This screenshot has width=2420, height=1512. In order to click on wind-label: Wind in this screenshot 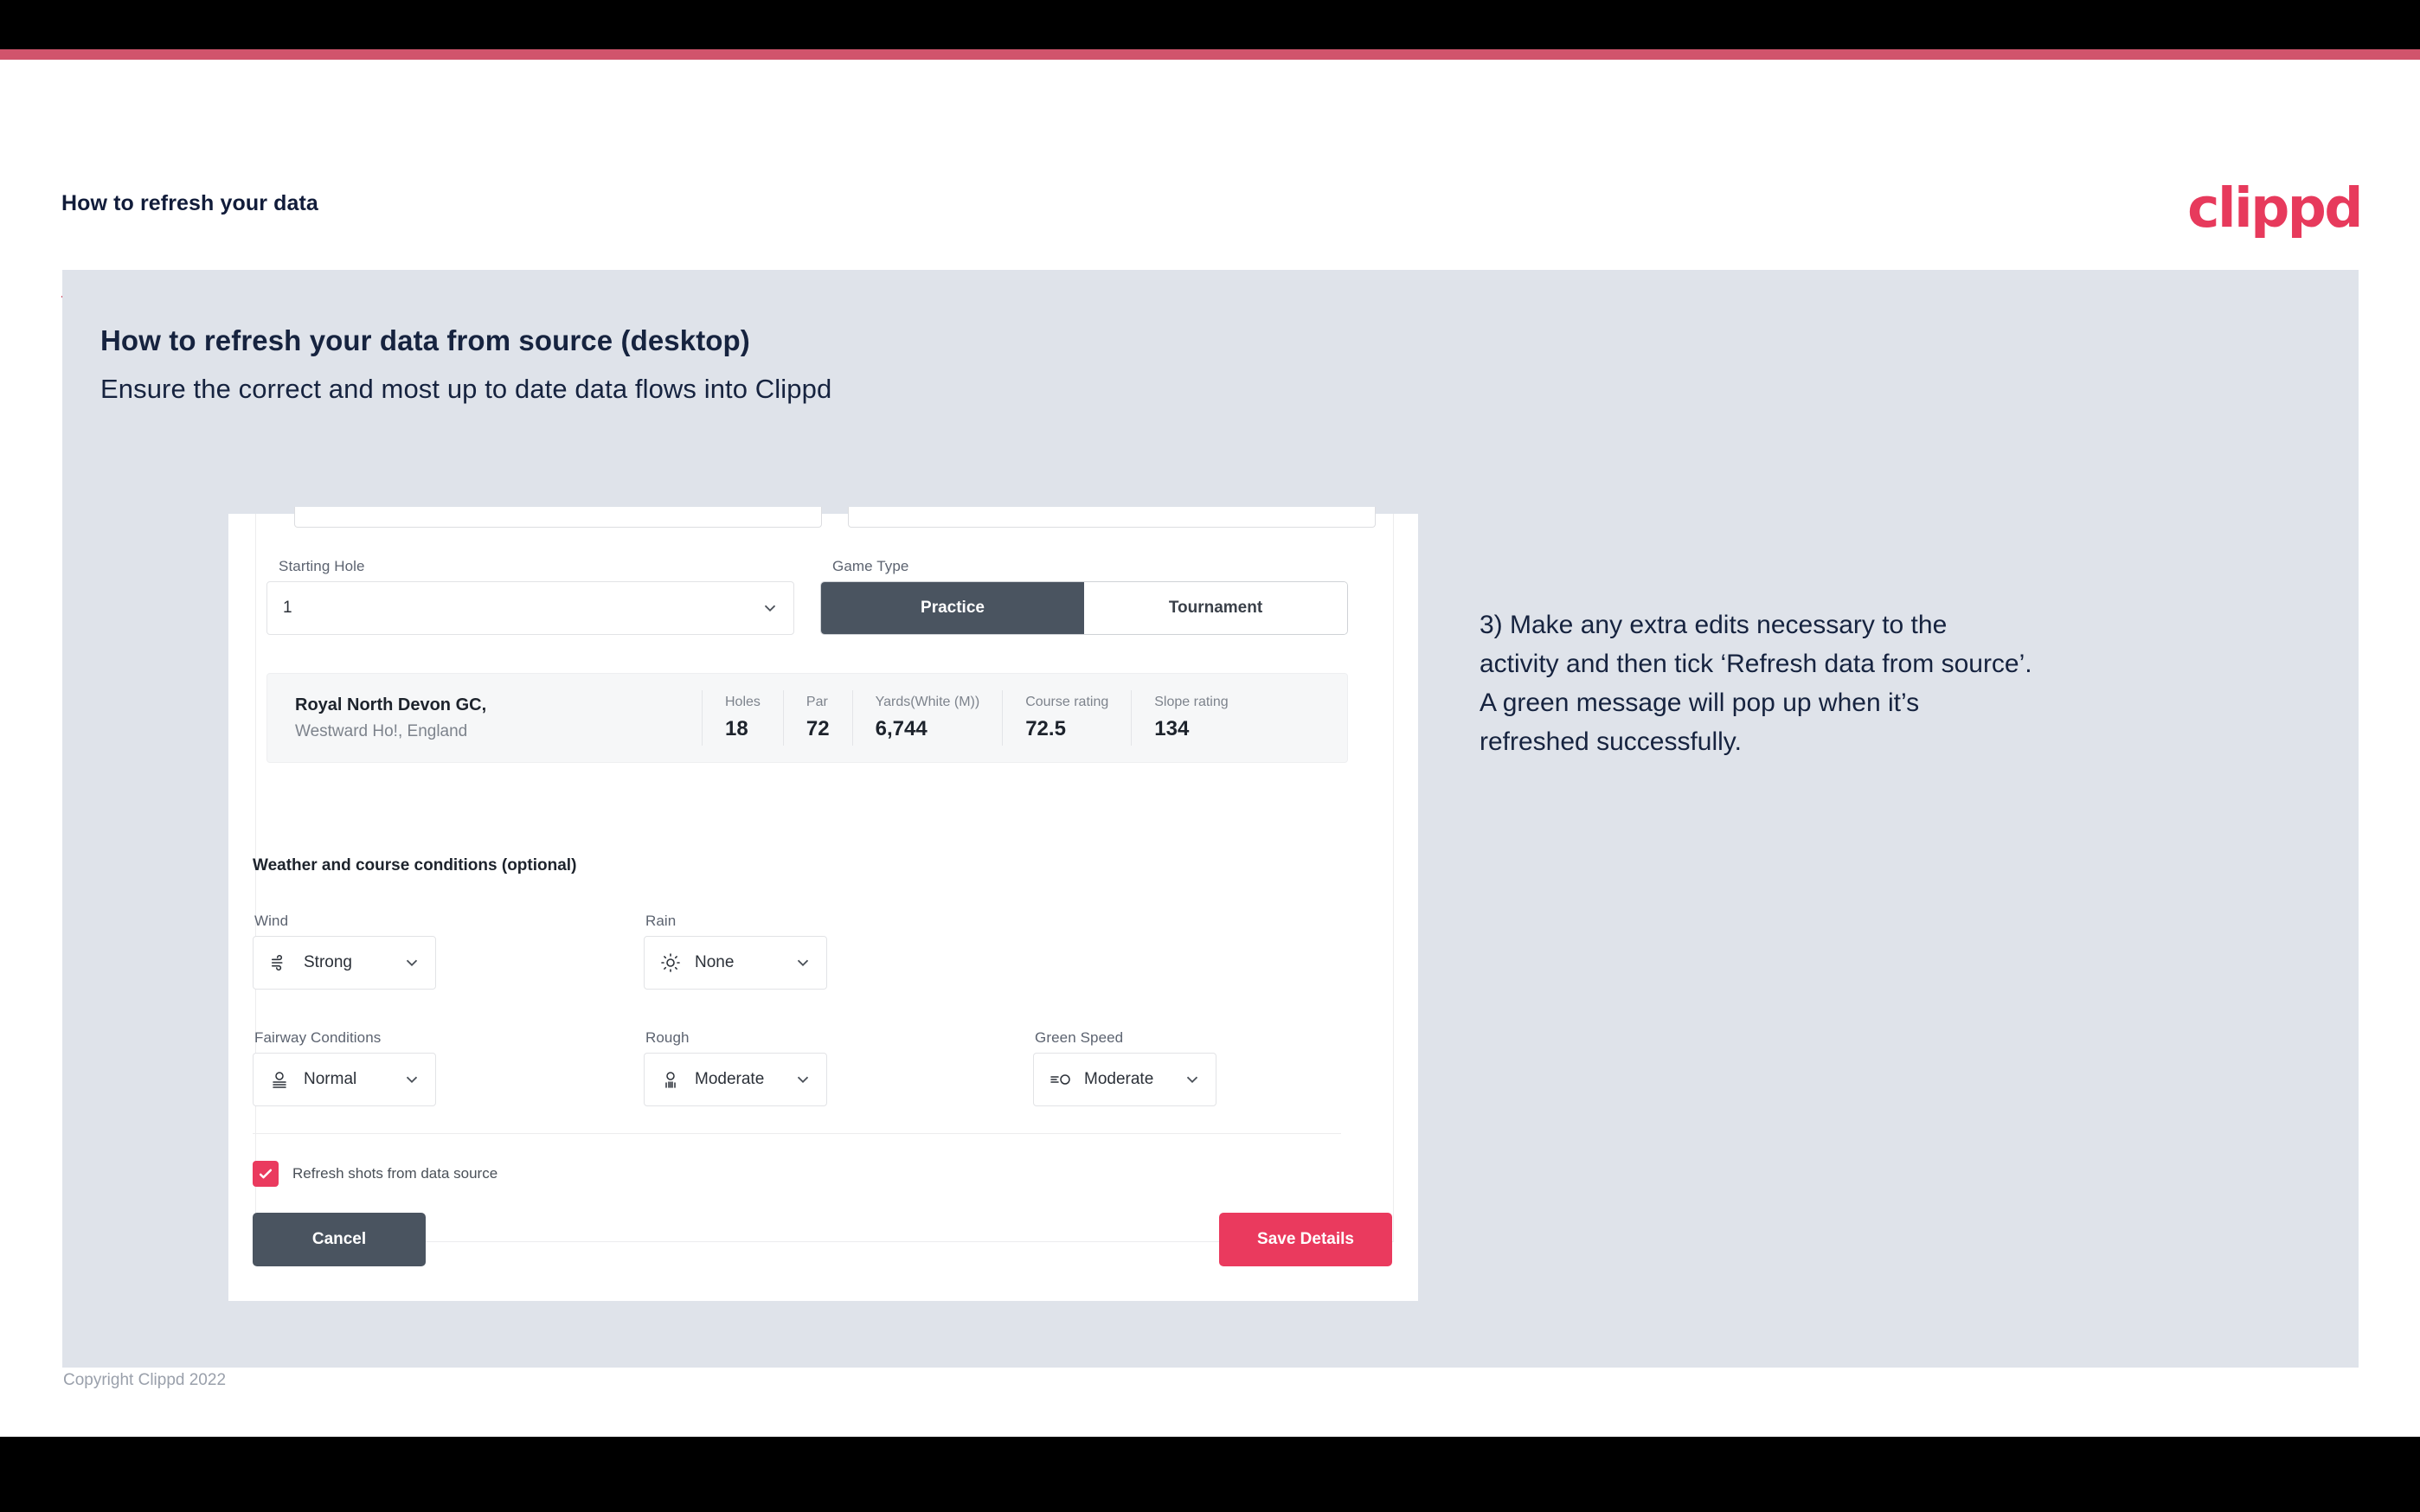, I will do `click(271, 921)`.